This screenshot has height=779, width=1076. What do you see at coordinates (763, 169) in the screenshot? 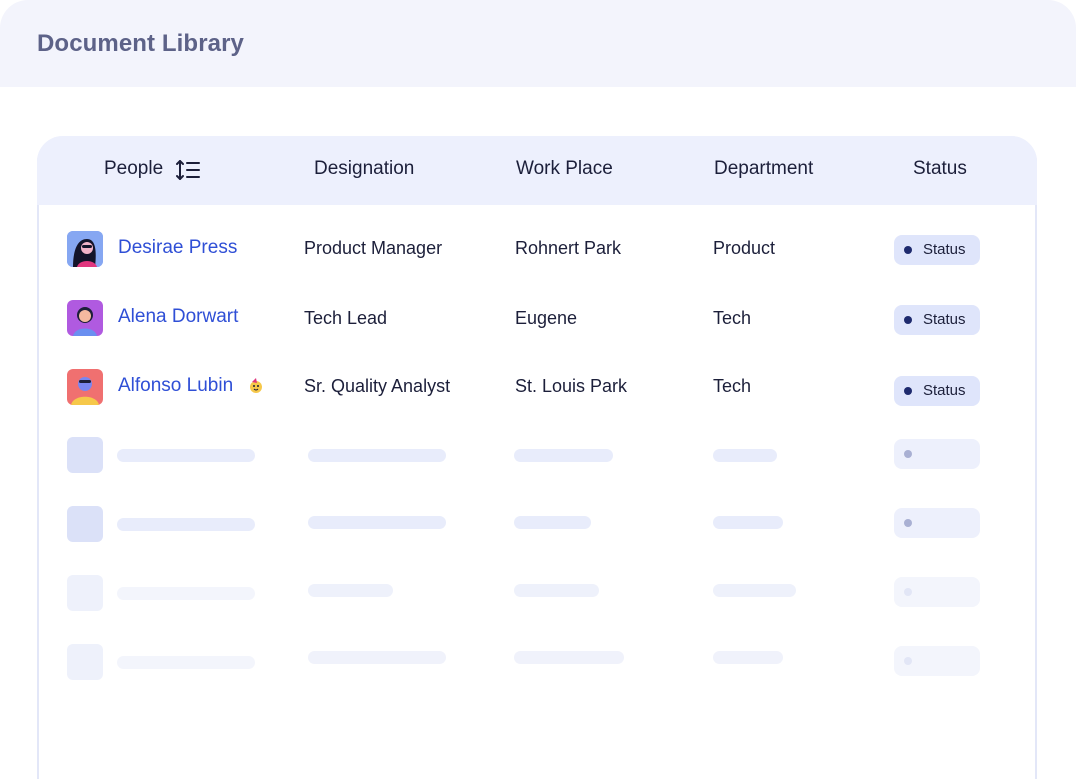
I see `column-header-department: Department` at bounding box center [763, 169].